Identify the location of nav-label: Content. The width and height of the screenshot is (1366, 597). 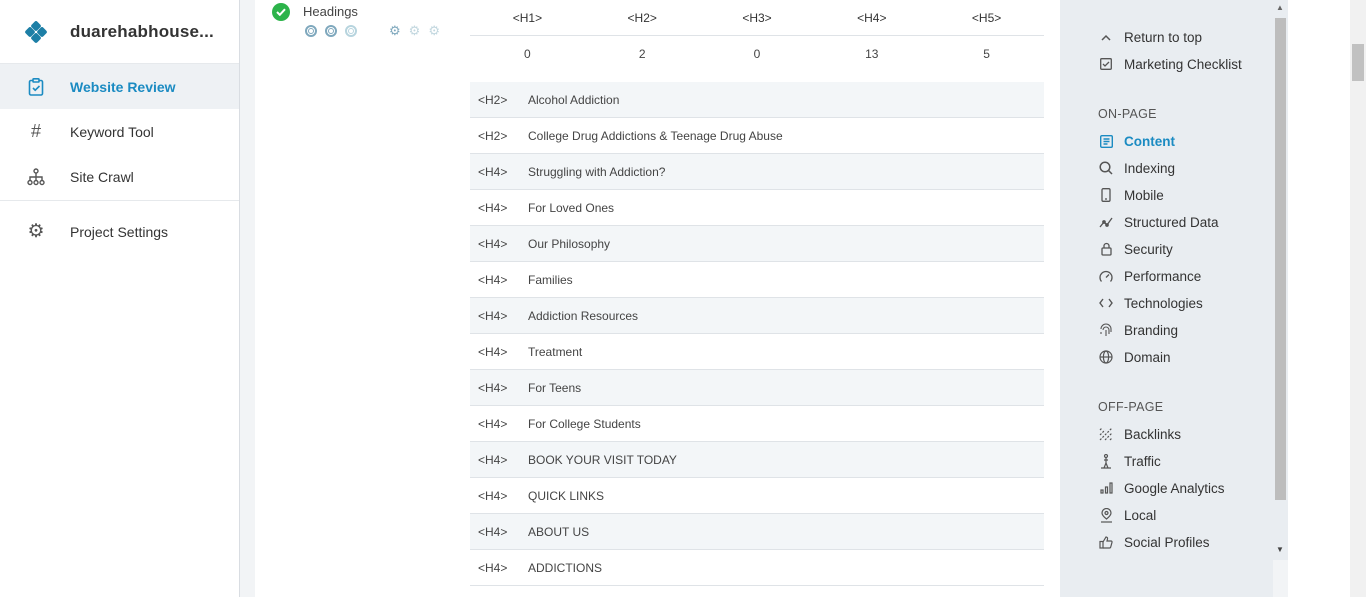
(1149, 141).